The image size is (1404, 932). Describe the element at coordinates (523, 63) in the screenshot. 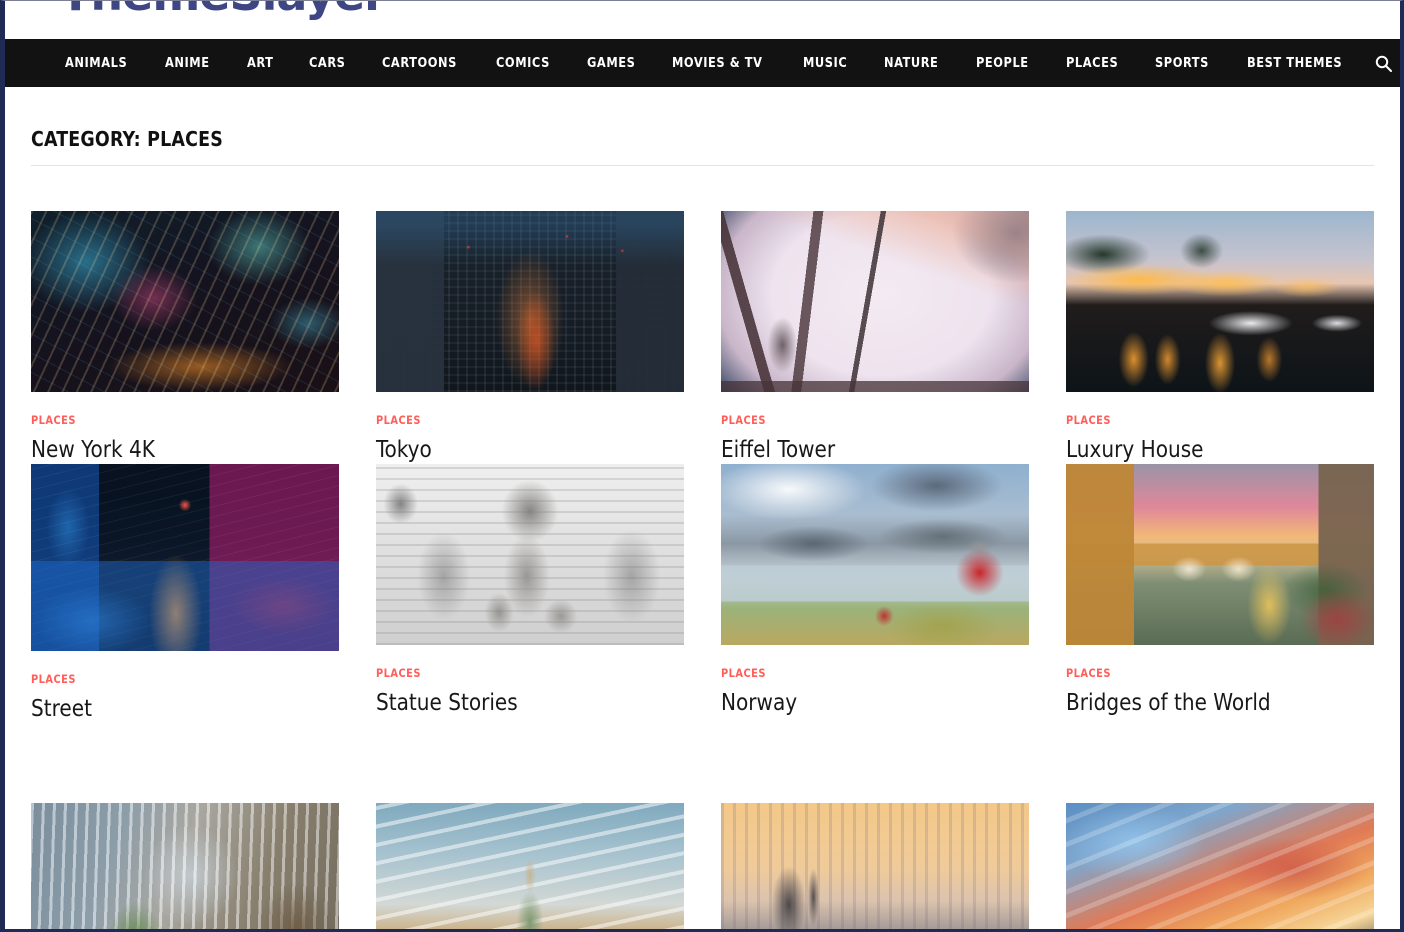

I see `nav-item-comics: COMICS` at that location.